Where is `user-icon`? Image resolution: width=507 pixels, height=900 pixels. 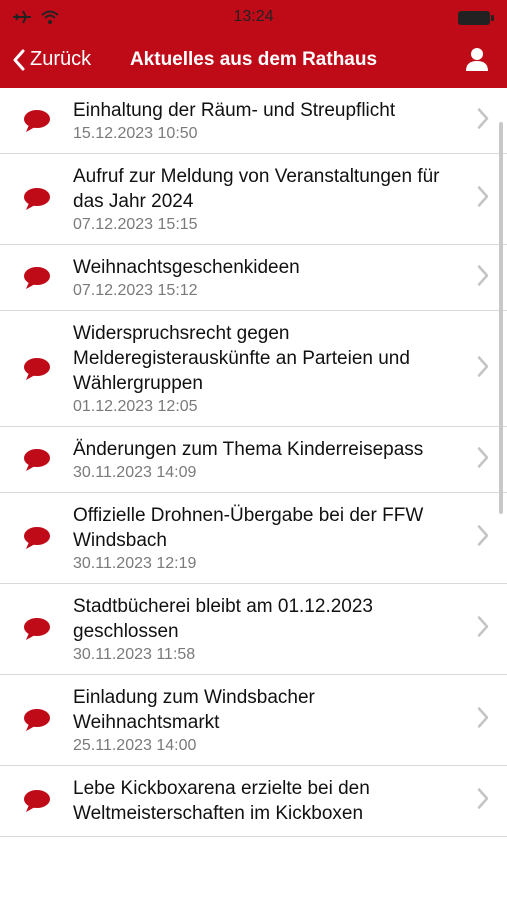
user-icon is located at coordinates (477, 61).